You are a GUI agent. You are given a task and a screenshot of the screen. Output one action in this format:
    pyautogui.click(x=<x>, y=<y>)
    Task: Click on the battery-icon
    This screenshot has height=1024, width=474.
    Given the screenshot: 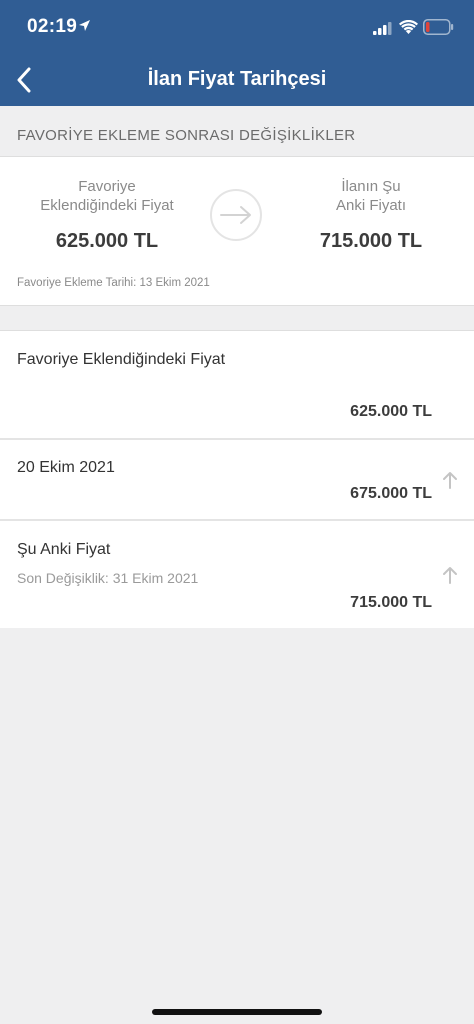 What is the action you would take?
    pyautogui.click(x=438, y=27)
    